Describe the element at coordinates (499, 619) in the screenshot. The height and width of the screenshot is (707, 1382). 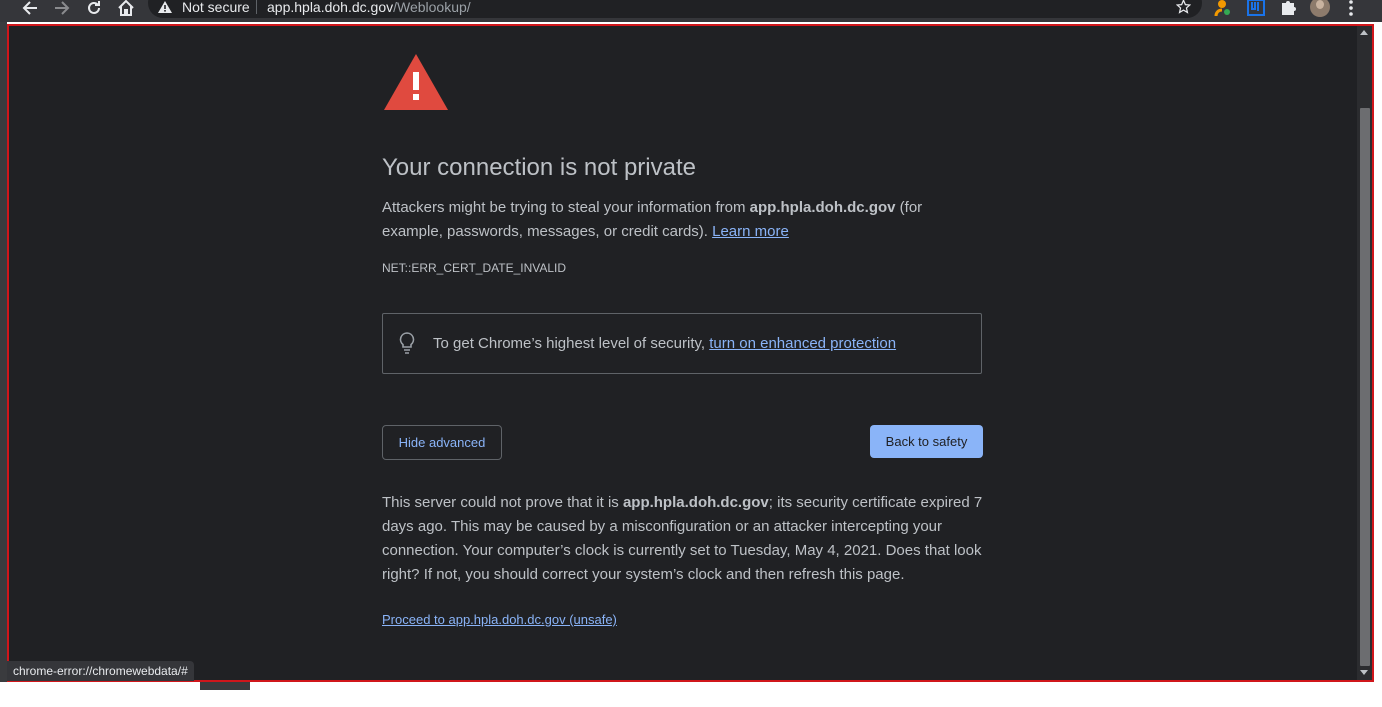
I see `proceed-unsafe-link: Proceed to app.hpla.doh.dc.gov (unsafe)` at that location.